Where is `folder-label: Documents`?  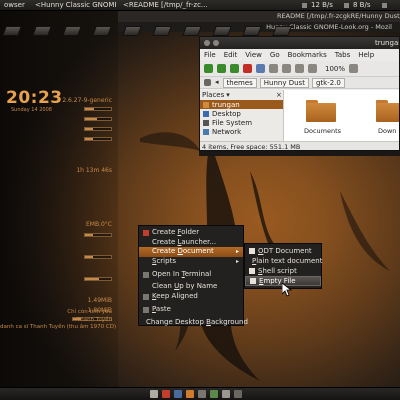 folder-label: Documents is located at coordinates (322, 131).